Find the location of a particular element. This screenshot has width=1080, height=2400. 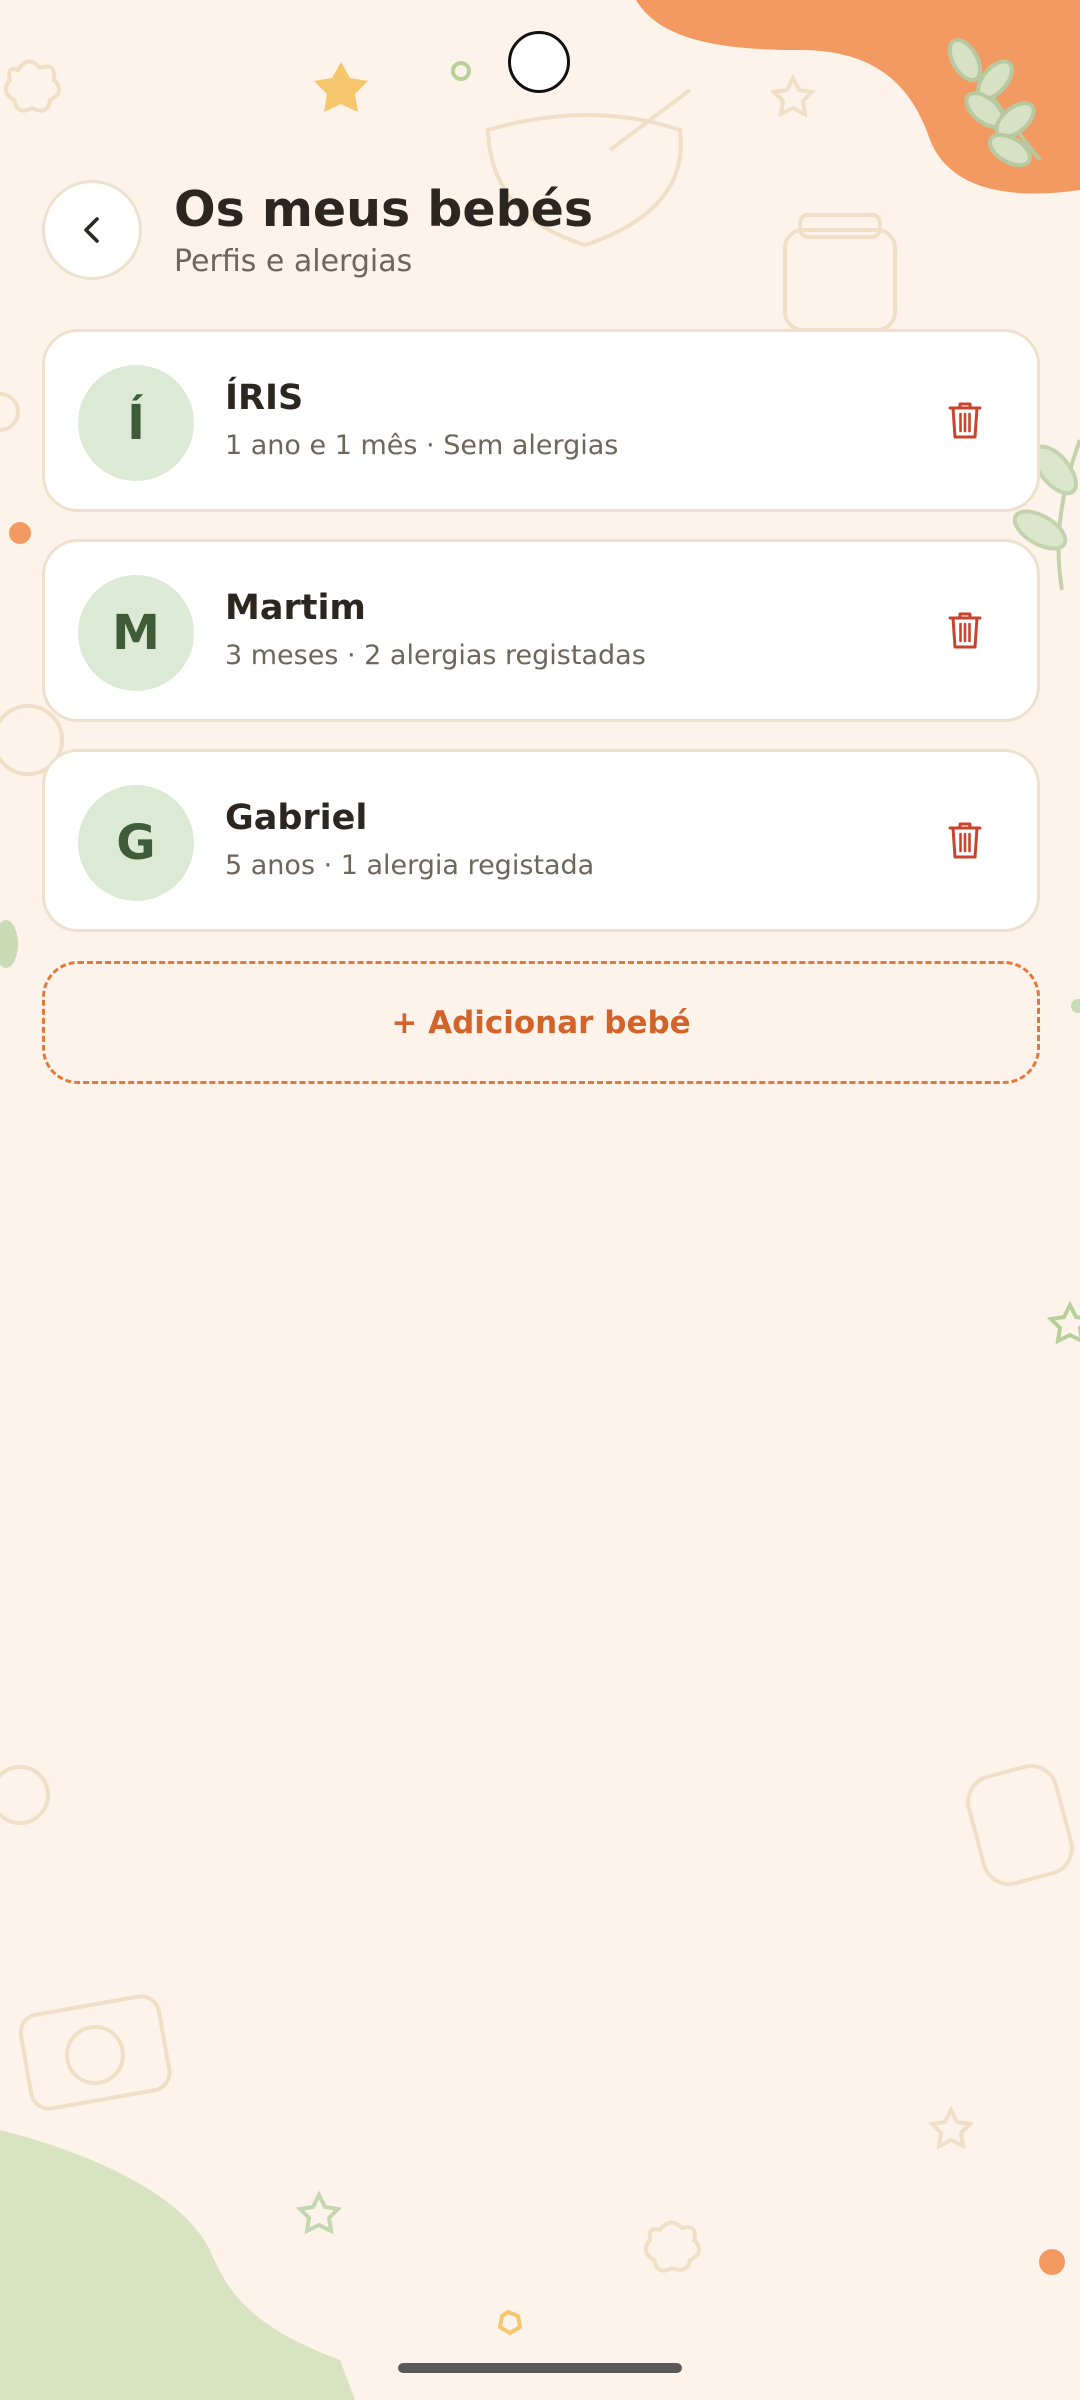

baby-details: 3 meses · 2 alergias registadas is located at coordinates (435, 655).